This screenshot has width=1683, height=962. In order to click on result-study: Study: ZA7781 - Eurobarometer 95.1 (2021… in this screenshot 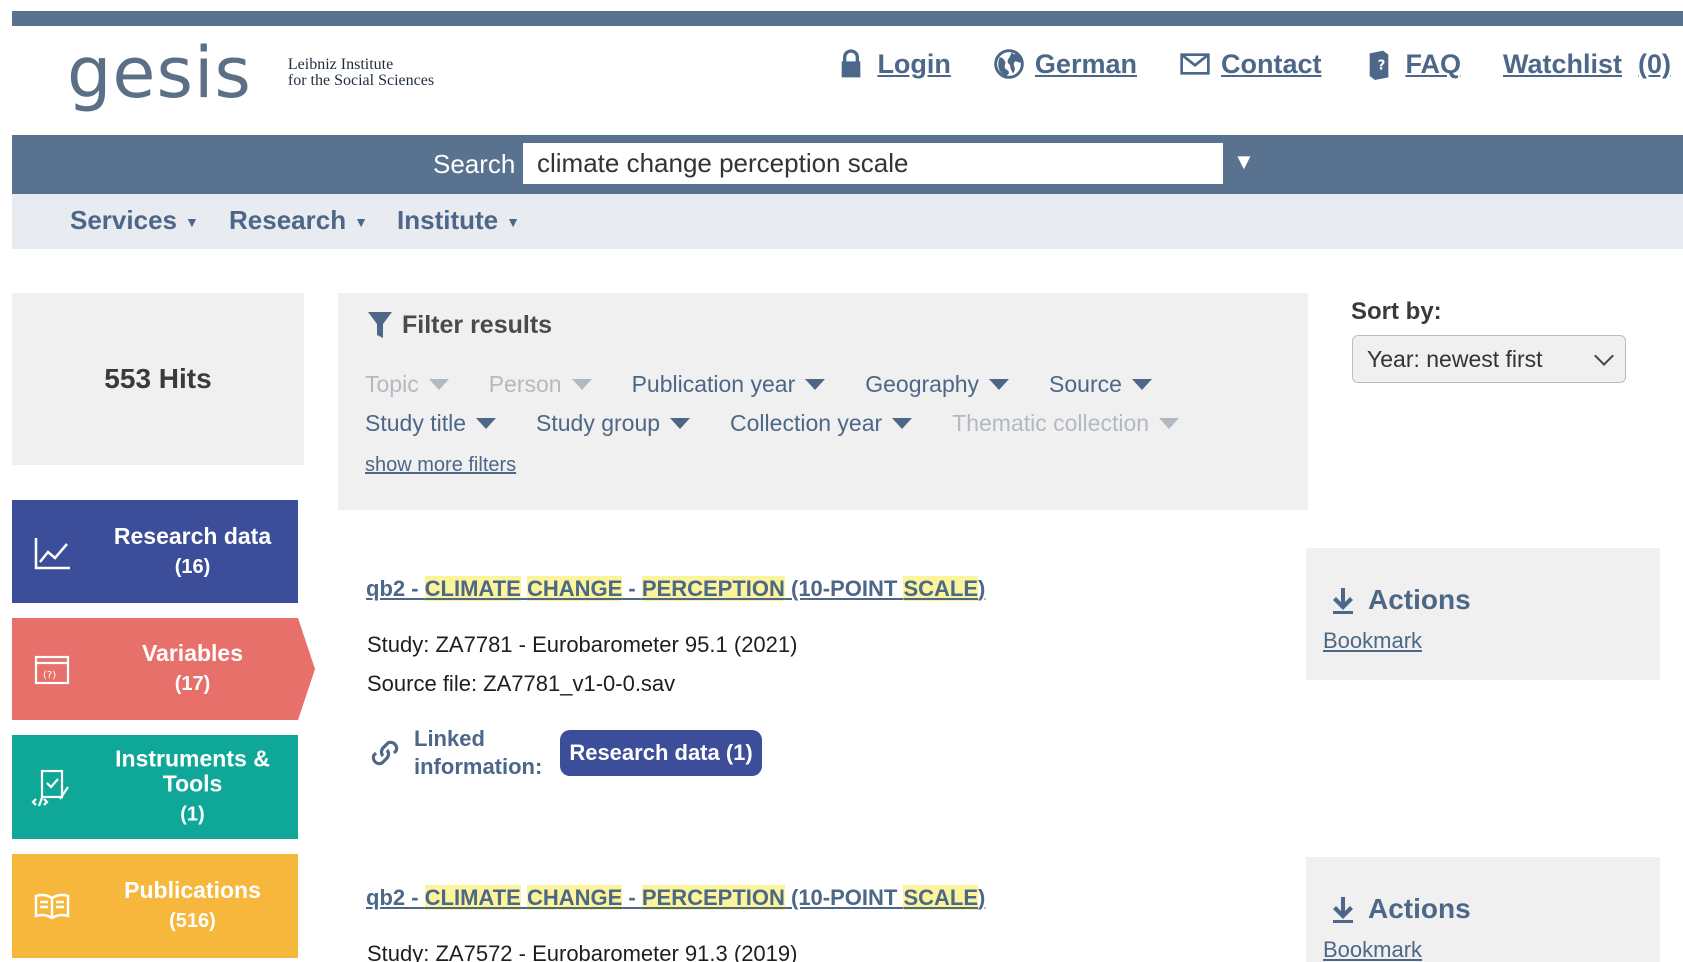, I will do `click(582, 644)`.